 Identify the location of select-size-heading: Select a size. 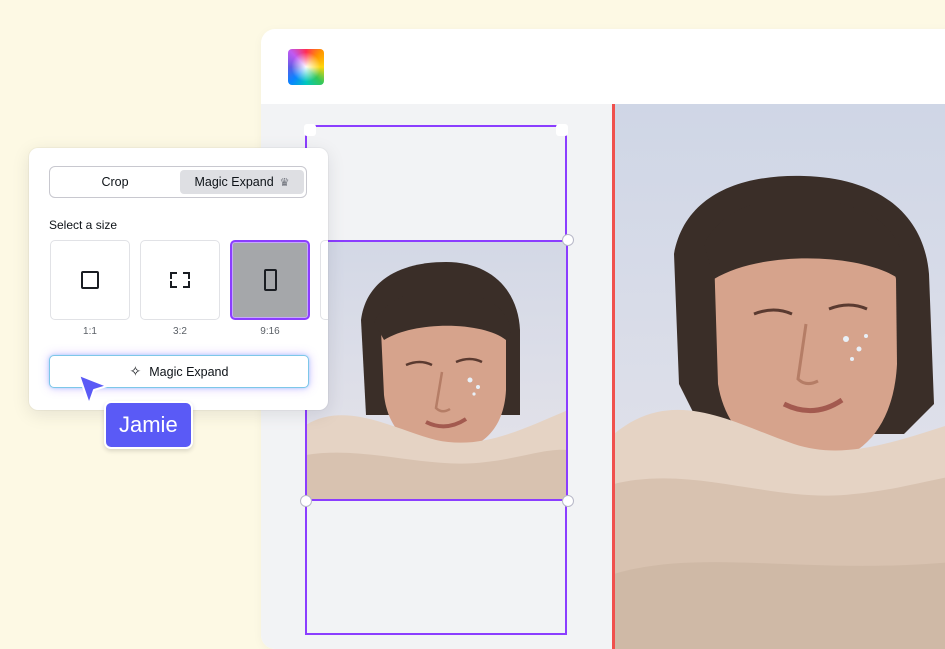
(83, 225).